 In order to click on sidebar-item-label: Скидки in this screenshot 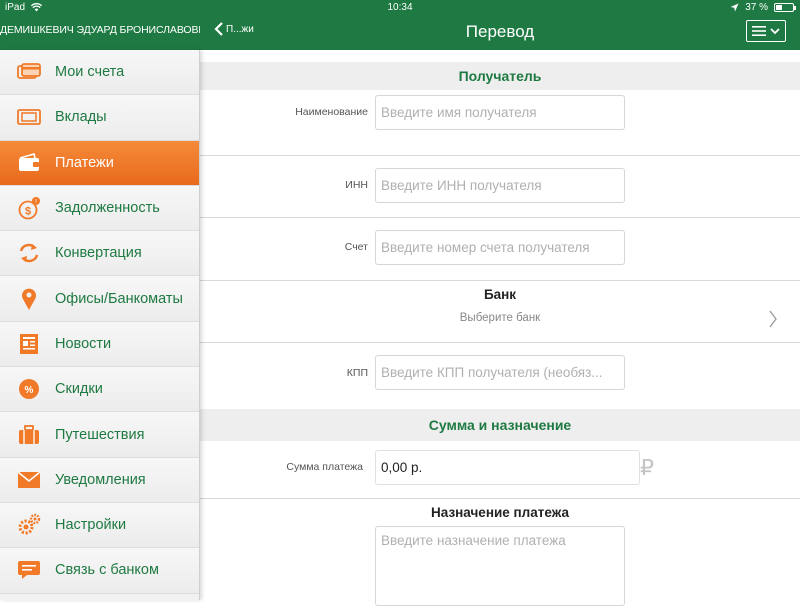, I will do `click(79, 389)`.